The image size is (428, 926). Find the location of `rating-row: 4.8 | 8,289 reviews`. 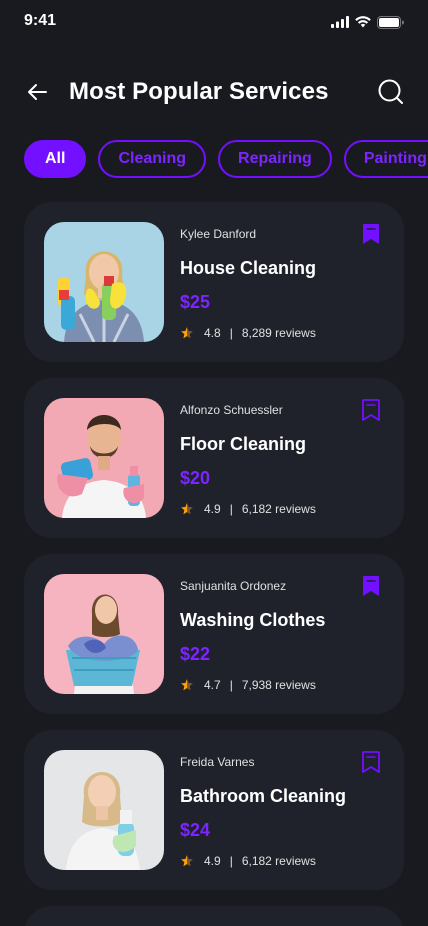

rating-row: 4.8 | 8,289 reviews is located at coordinates (248, 333).